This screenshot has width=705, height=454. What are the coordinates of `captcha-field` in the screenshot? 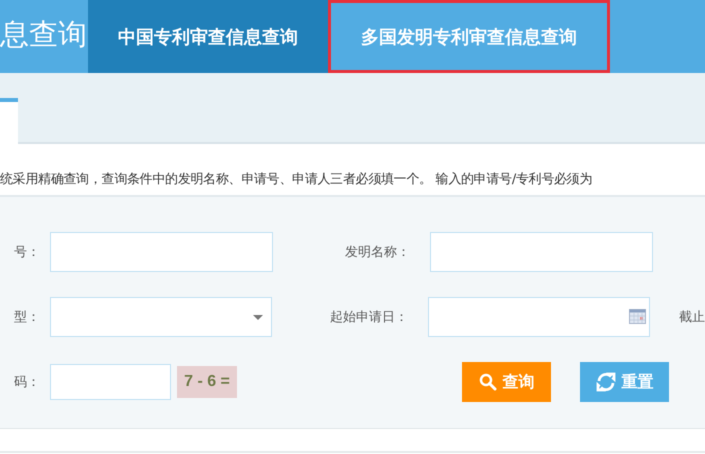 It's located at (110, 382).